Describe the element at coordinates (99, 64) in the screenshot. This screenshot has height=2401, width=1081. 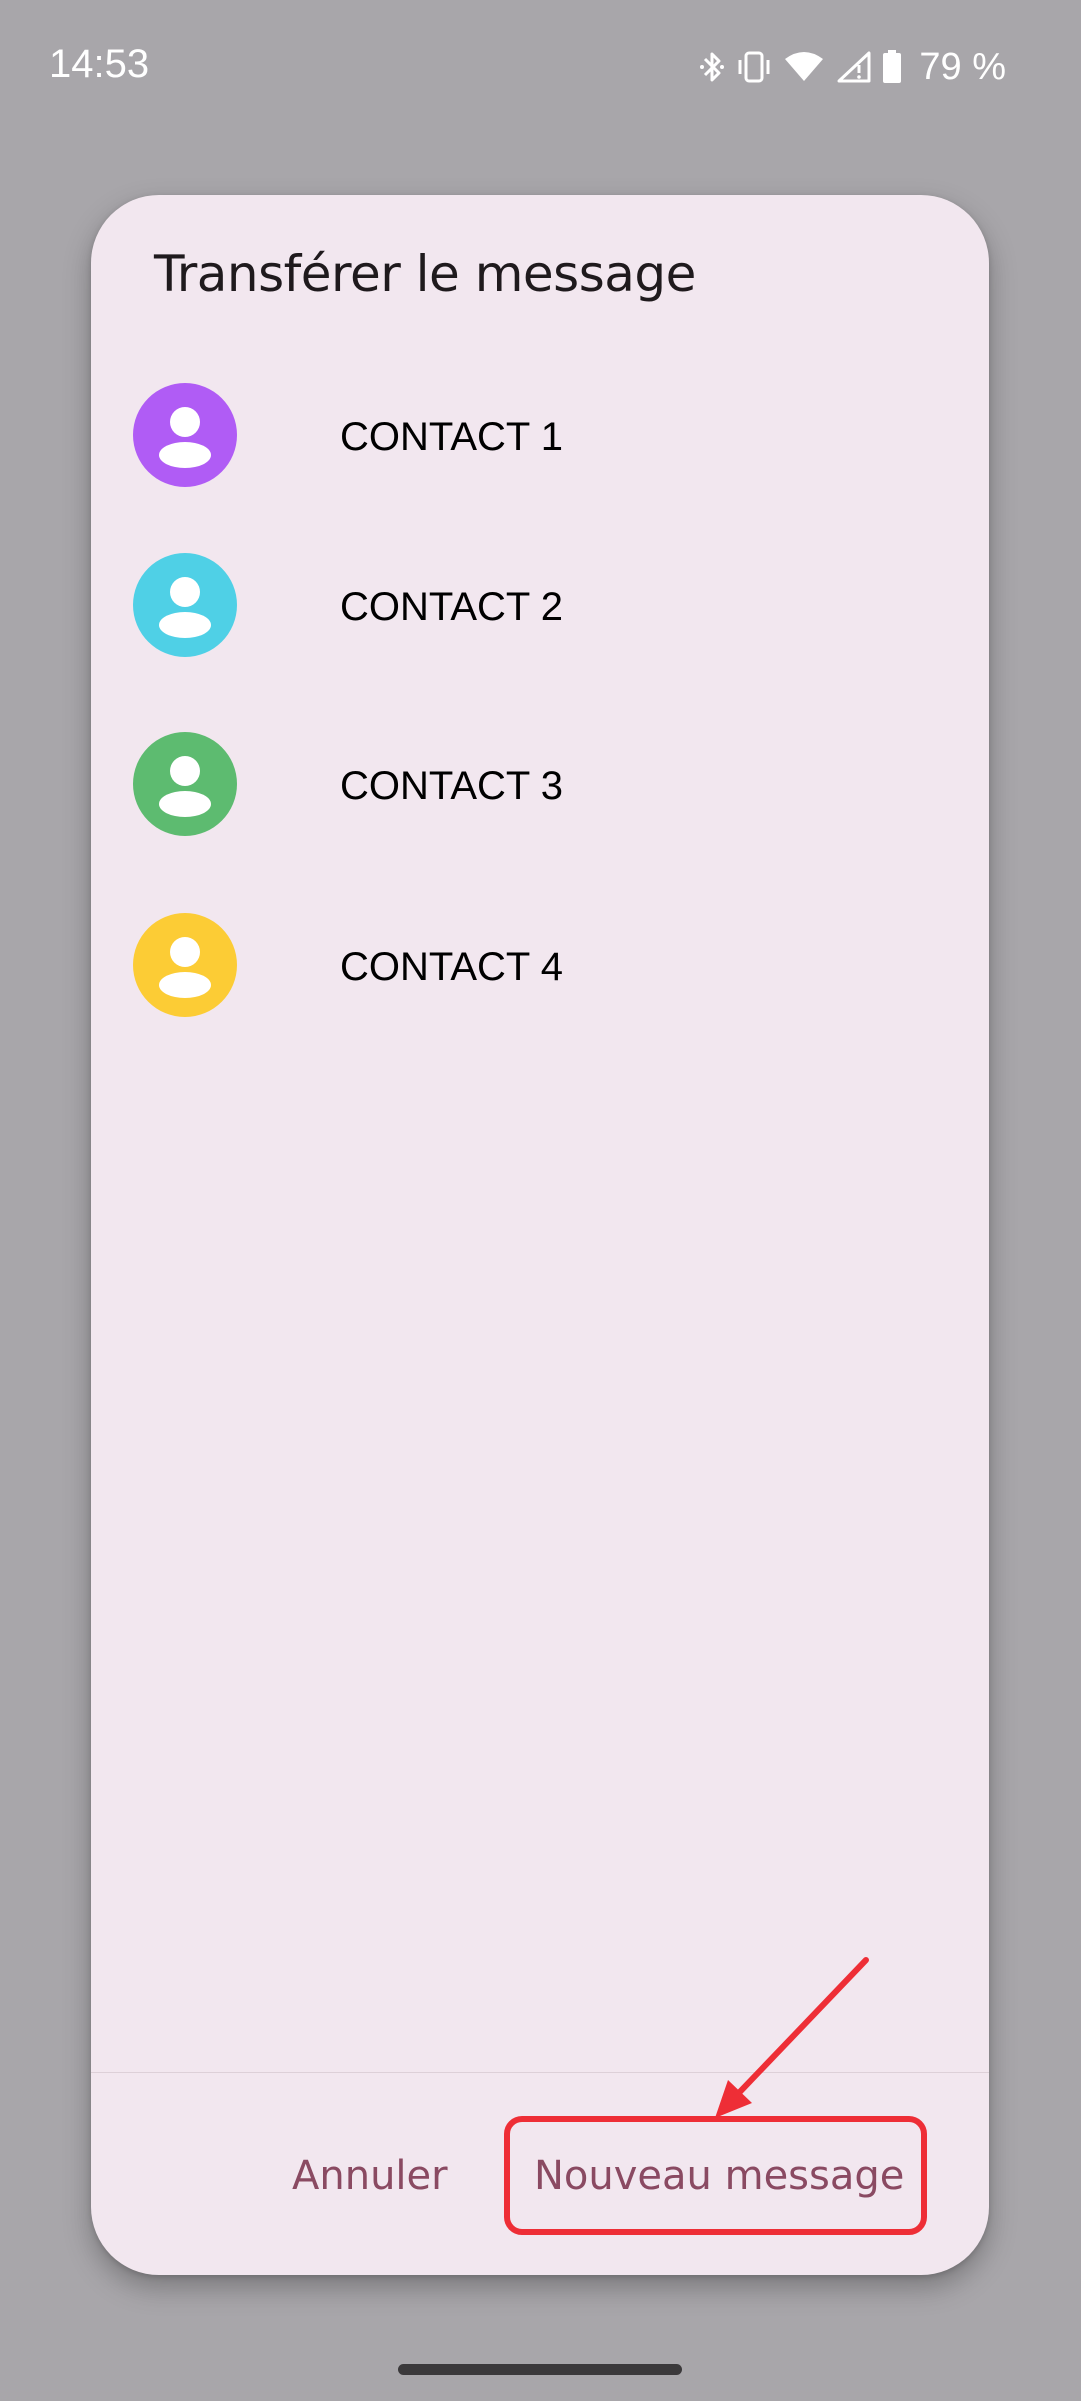
I see `status-time: 14:53` at that location.